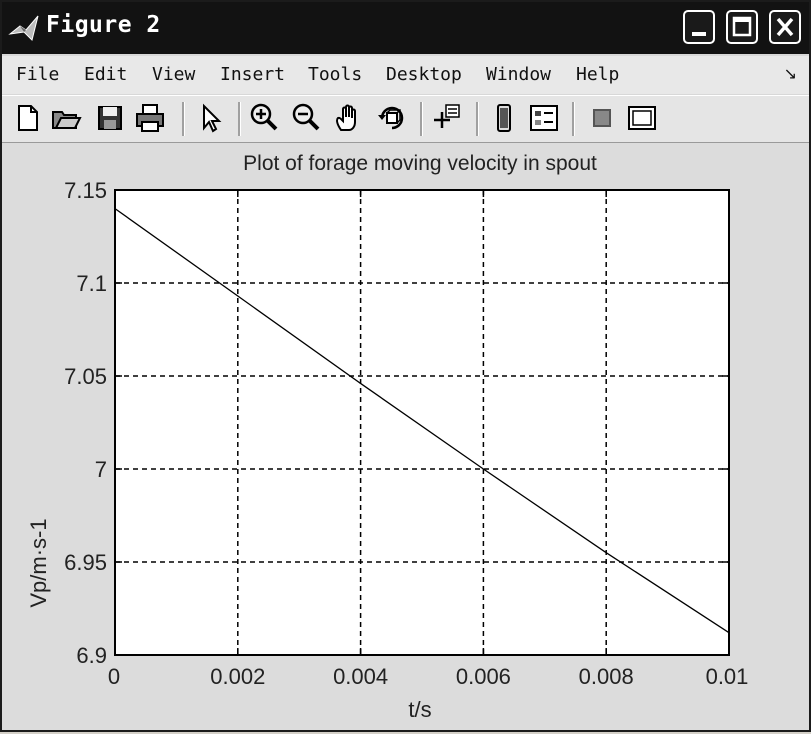 This screenshot has width=811, height=734. I want to click on x-tick-label: 0, so click(114, 676).